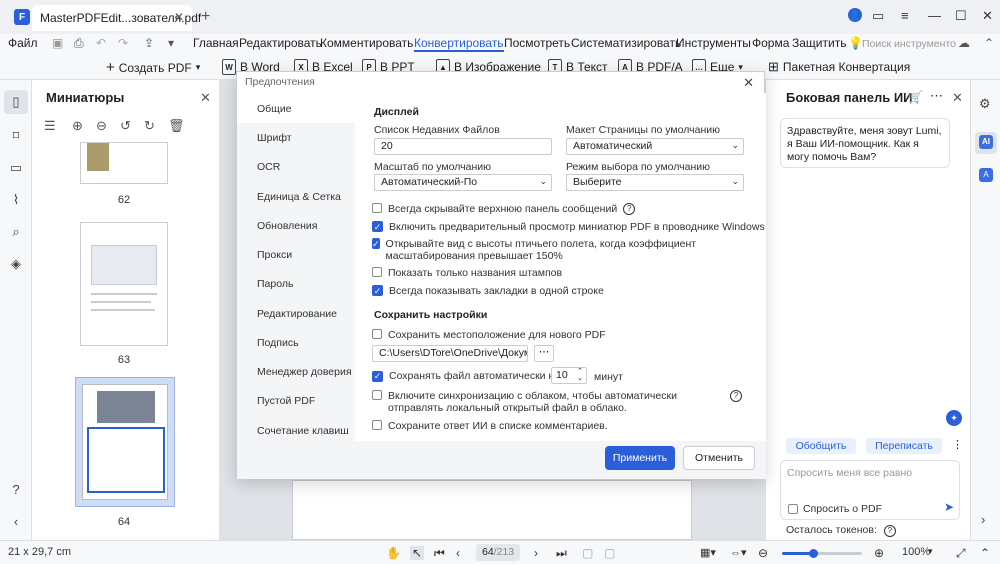 The width and height of the screenshot is (1000, 564). I want to click on ask-pdf-checkbox: Спросить о PDF, so click(835, 509).